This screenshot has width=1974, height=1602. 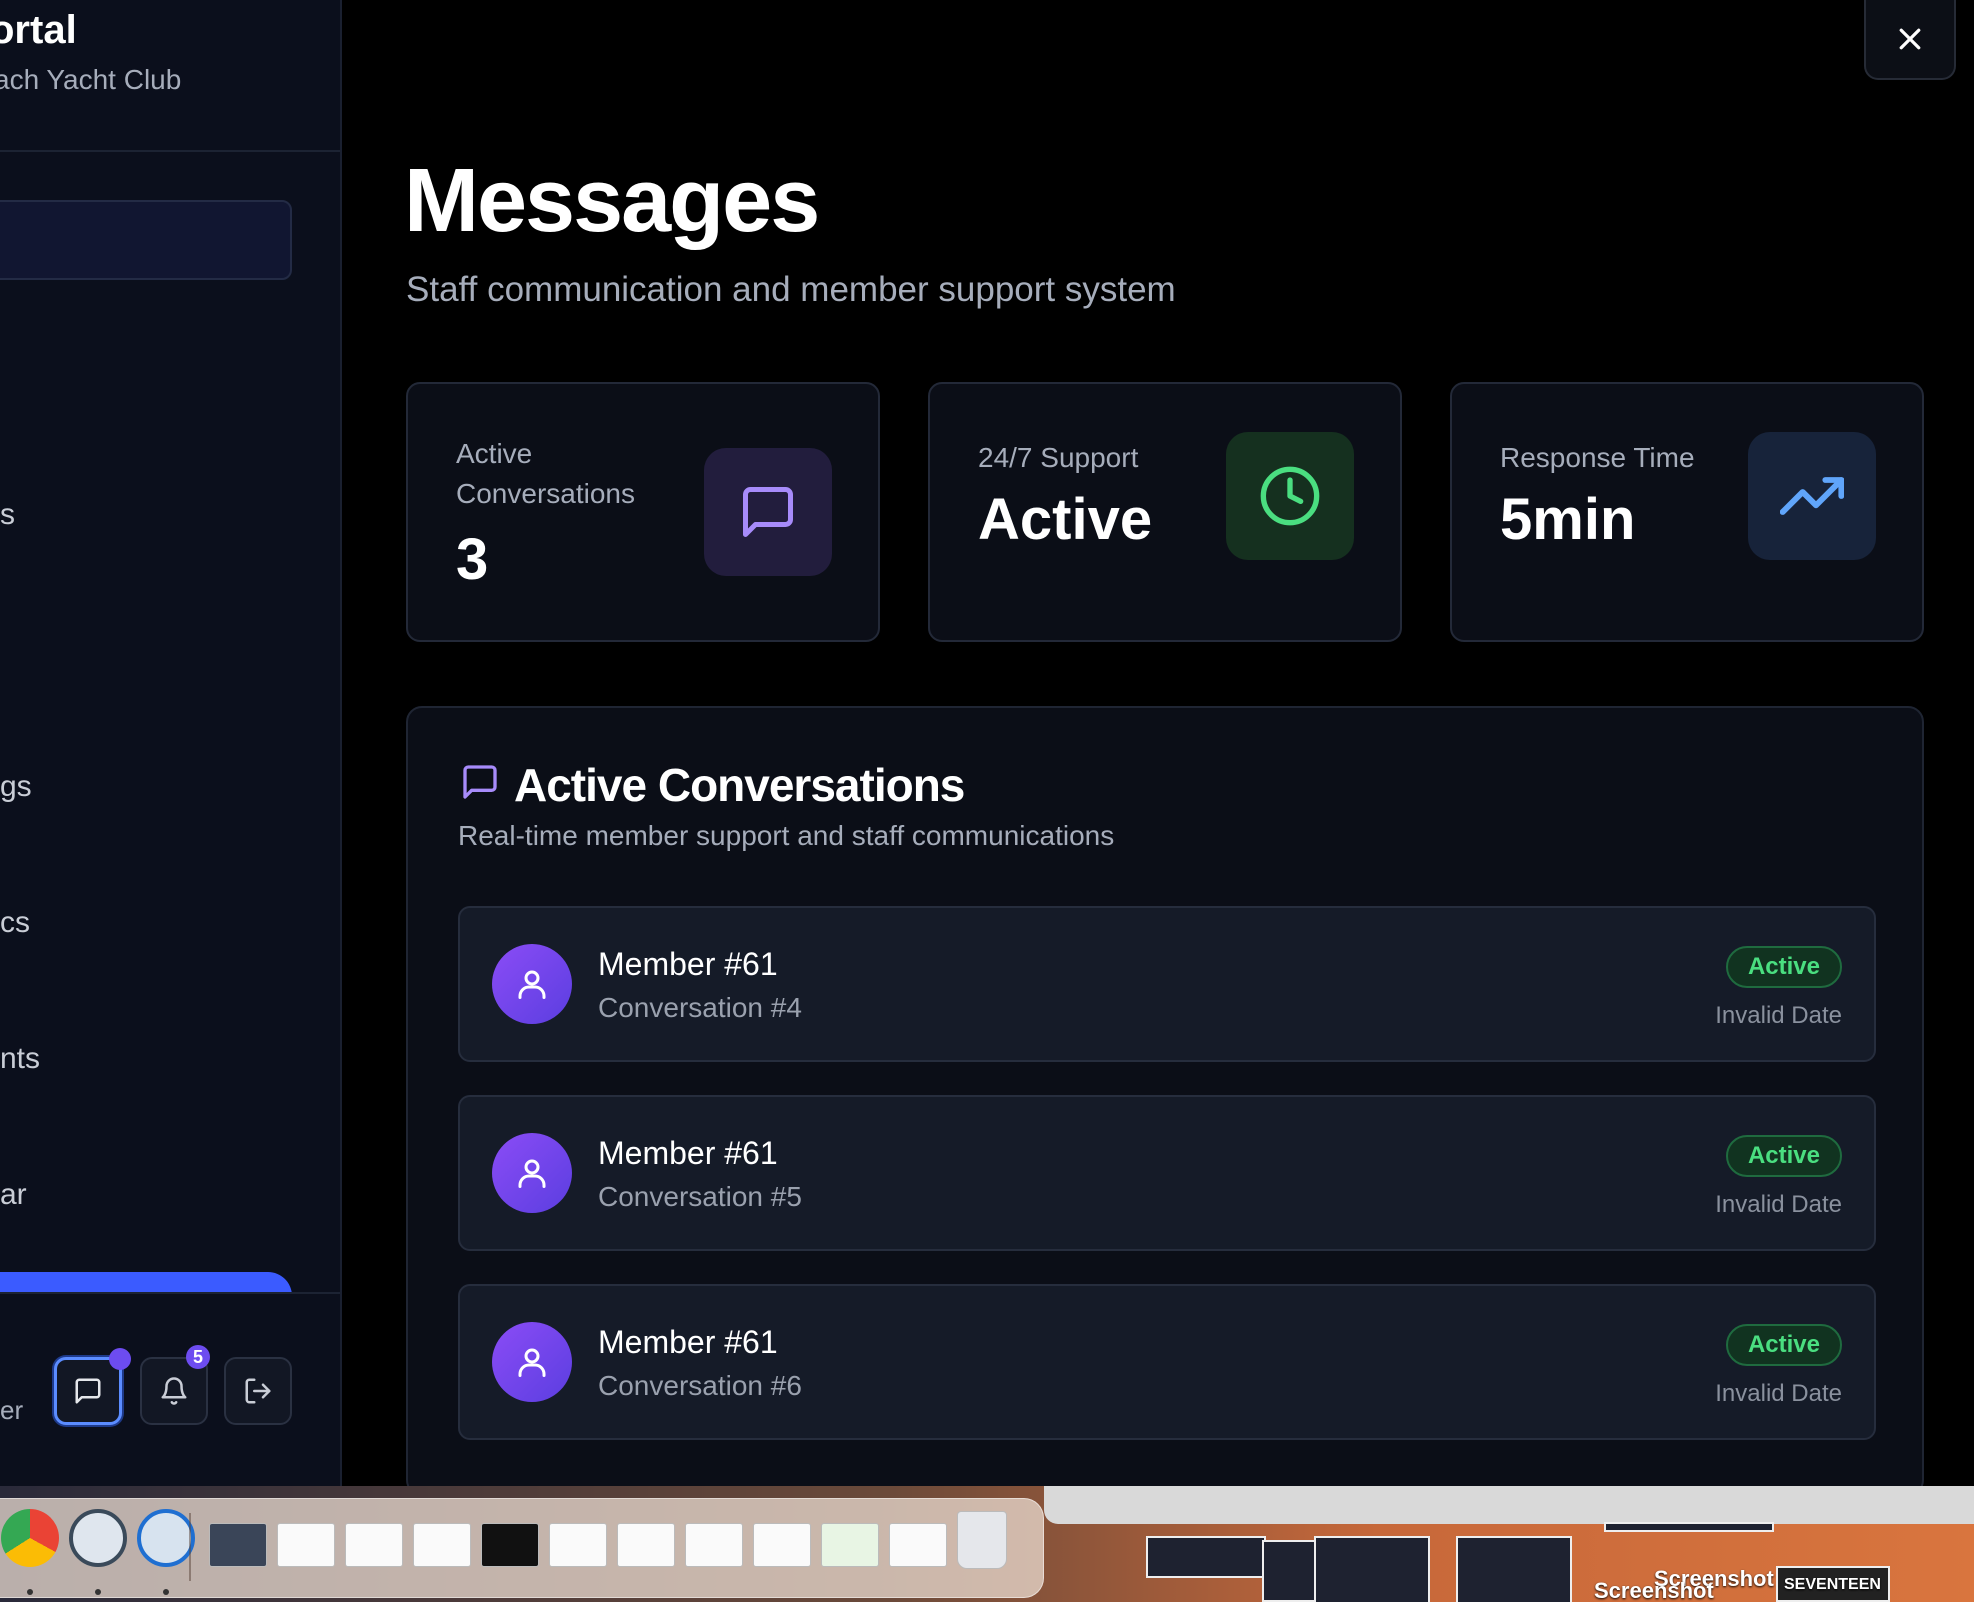 I want to click on logout-button, so click(x=258, y=1391).